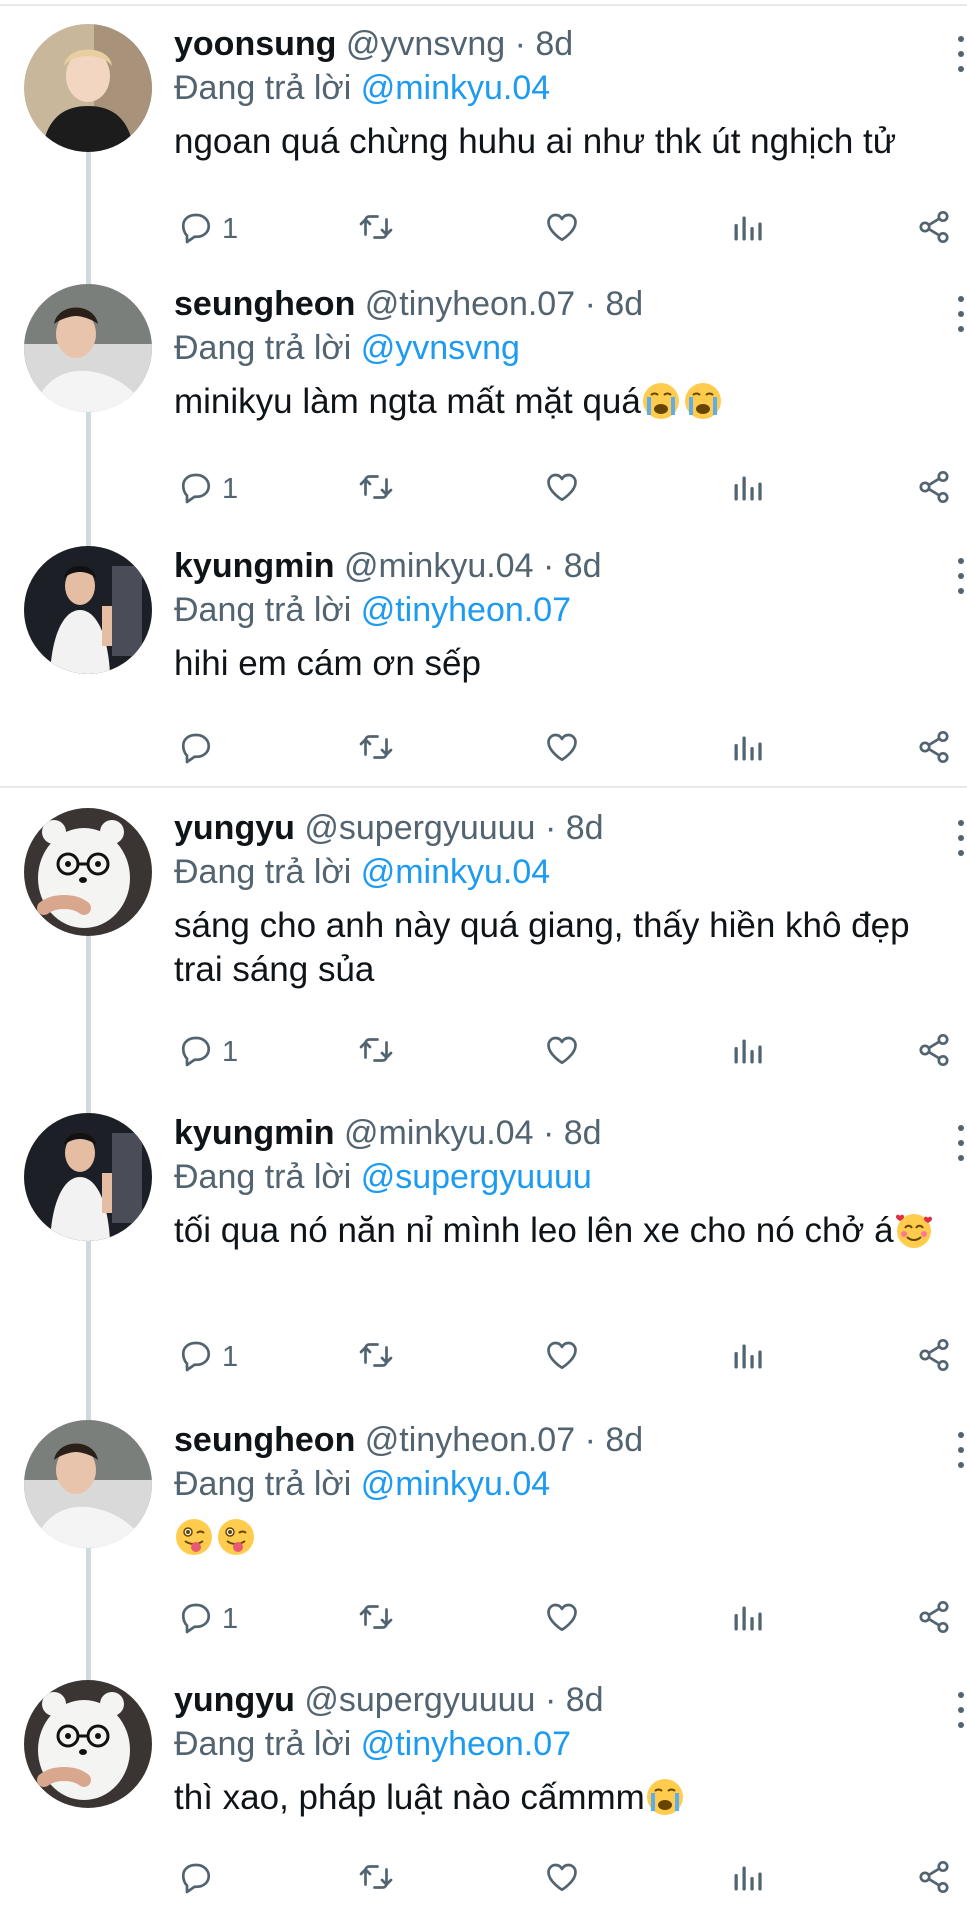 The height and width of the screenshot is (1920, 967). What do you see at coordinates (440, 348) in the screenshot?
I see `mention-link: @yvnsvng` at bounding box center [440, 348].